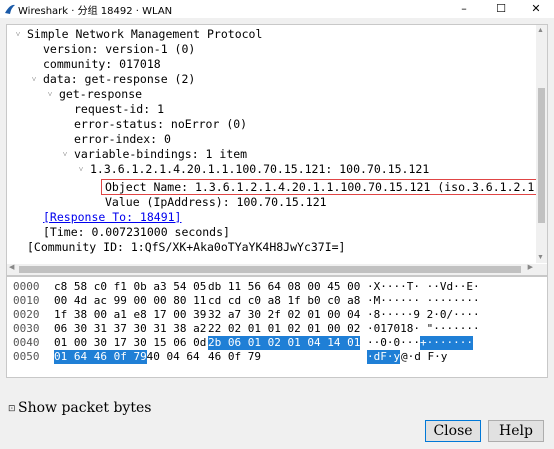 The width and height of the screenshot is (554, 449). What do you see at coordinates (119, 109) in the screenshot?
I see `tree-row-label: request-id: 1` at bounding box center [119, 109].